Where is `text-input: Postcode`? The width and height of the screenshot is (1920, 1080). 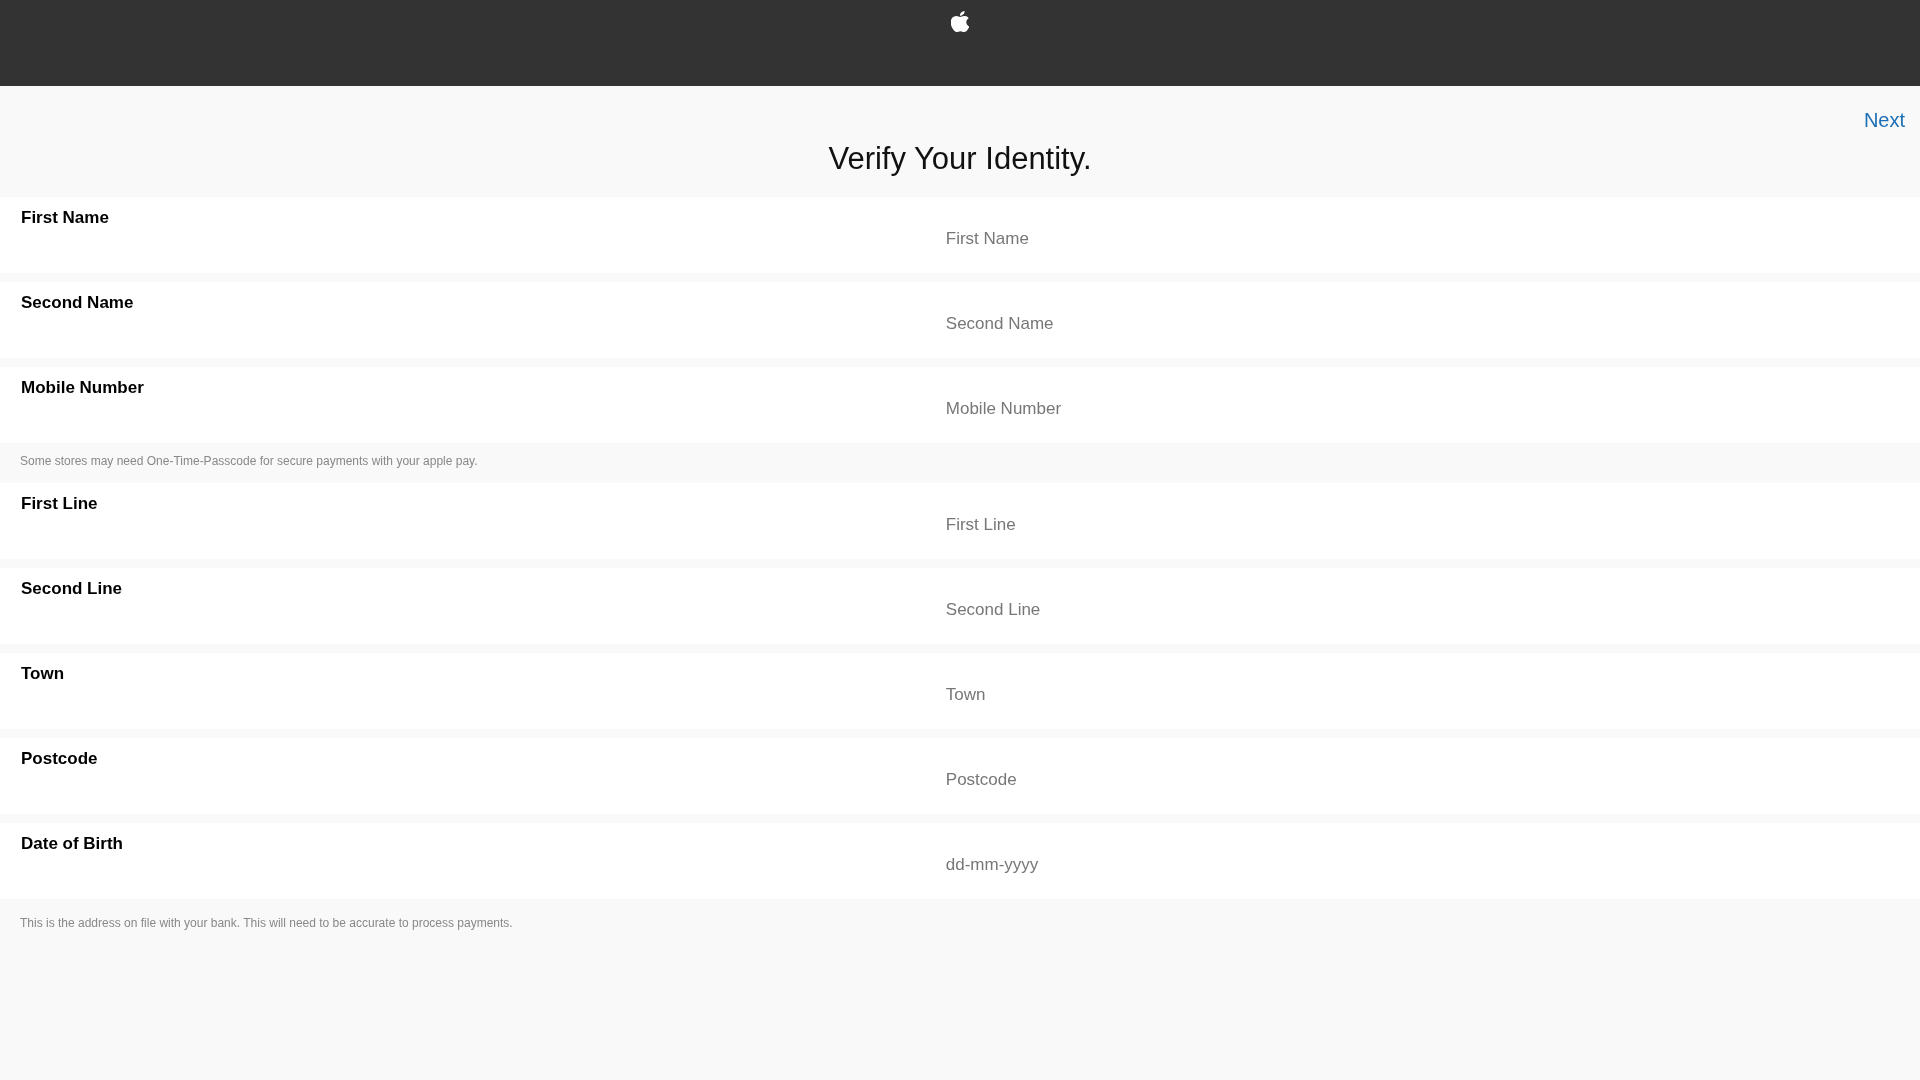
text-input: Postcode is located at coordinates (1420, 780).